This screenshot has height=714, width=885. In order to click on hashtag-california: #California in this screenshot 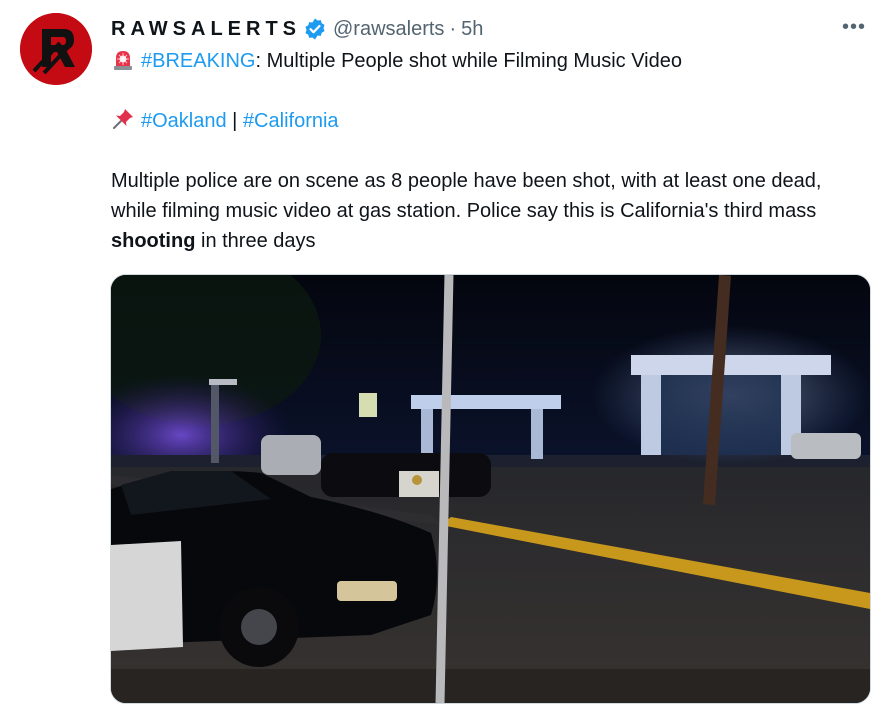, I will do `click(291, 121)`.